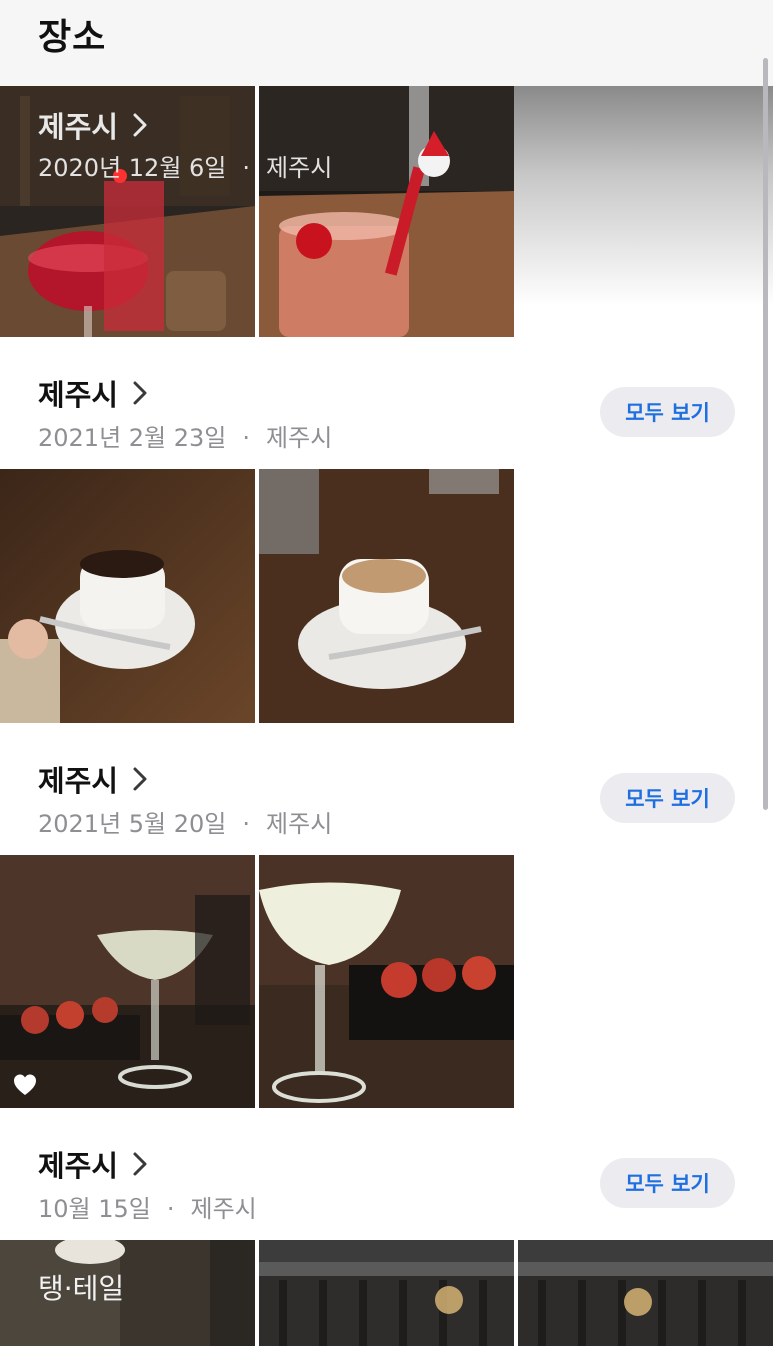  Describe the element at coordinates (94, 1209) in the screenshot. I see `date-text: 10월 15일` at that location.